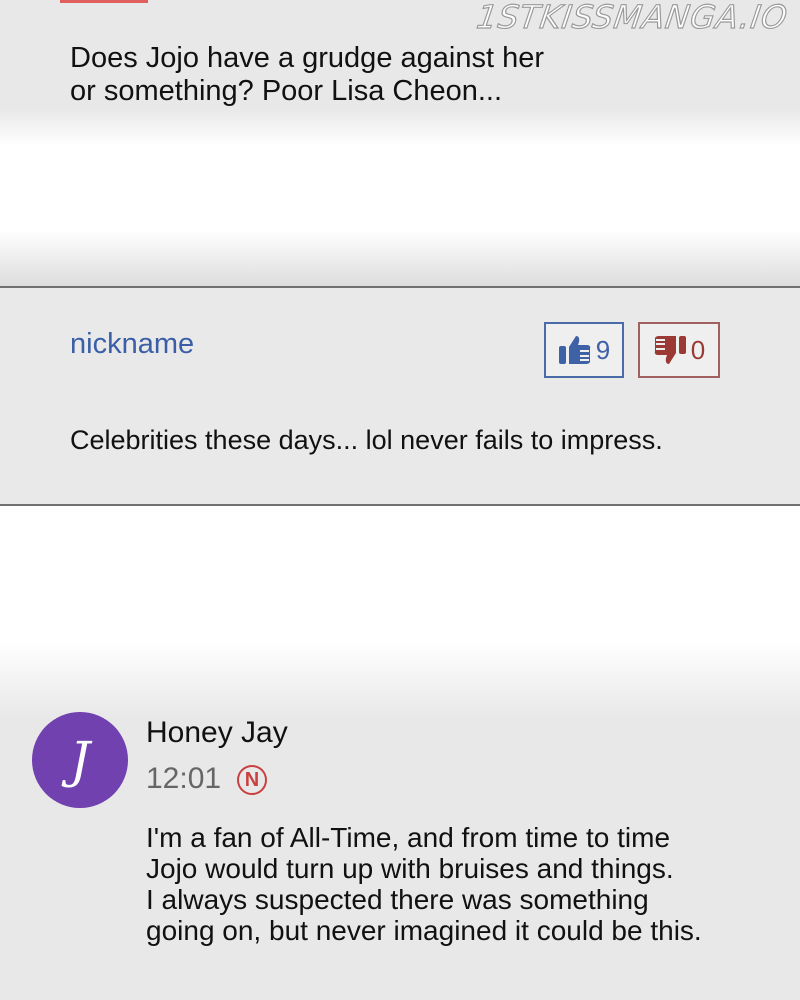  I want to click on comment-author-name: Honey Jay, so click(217, 733).